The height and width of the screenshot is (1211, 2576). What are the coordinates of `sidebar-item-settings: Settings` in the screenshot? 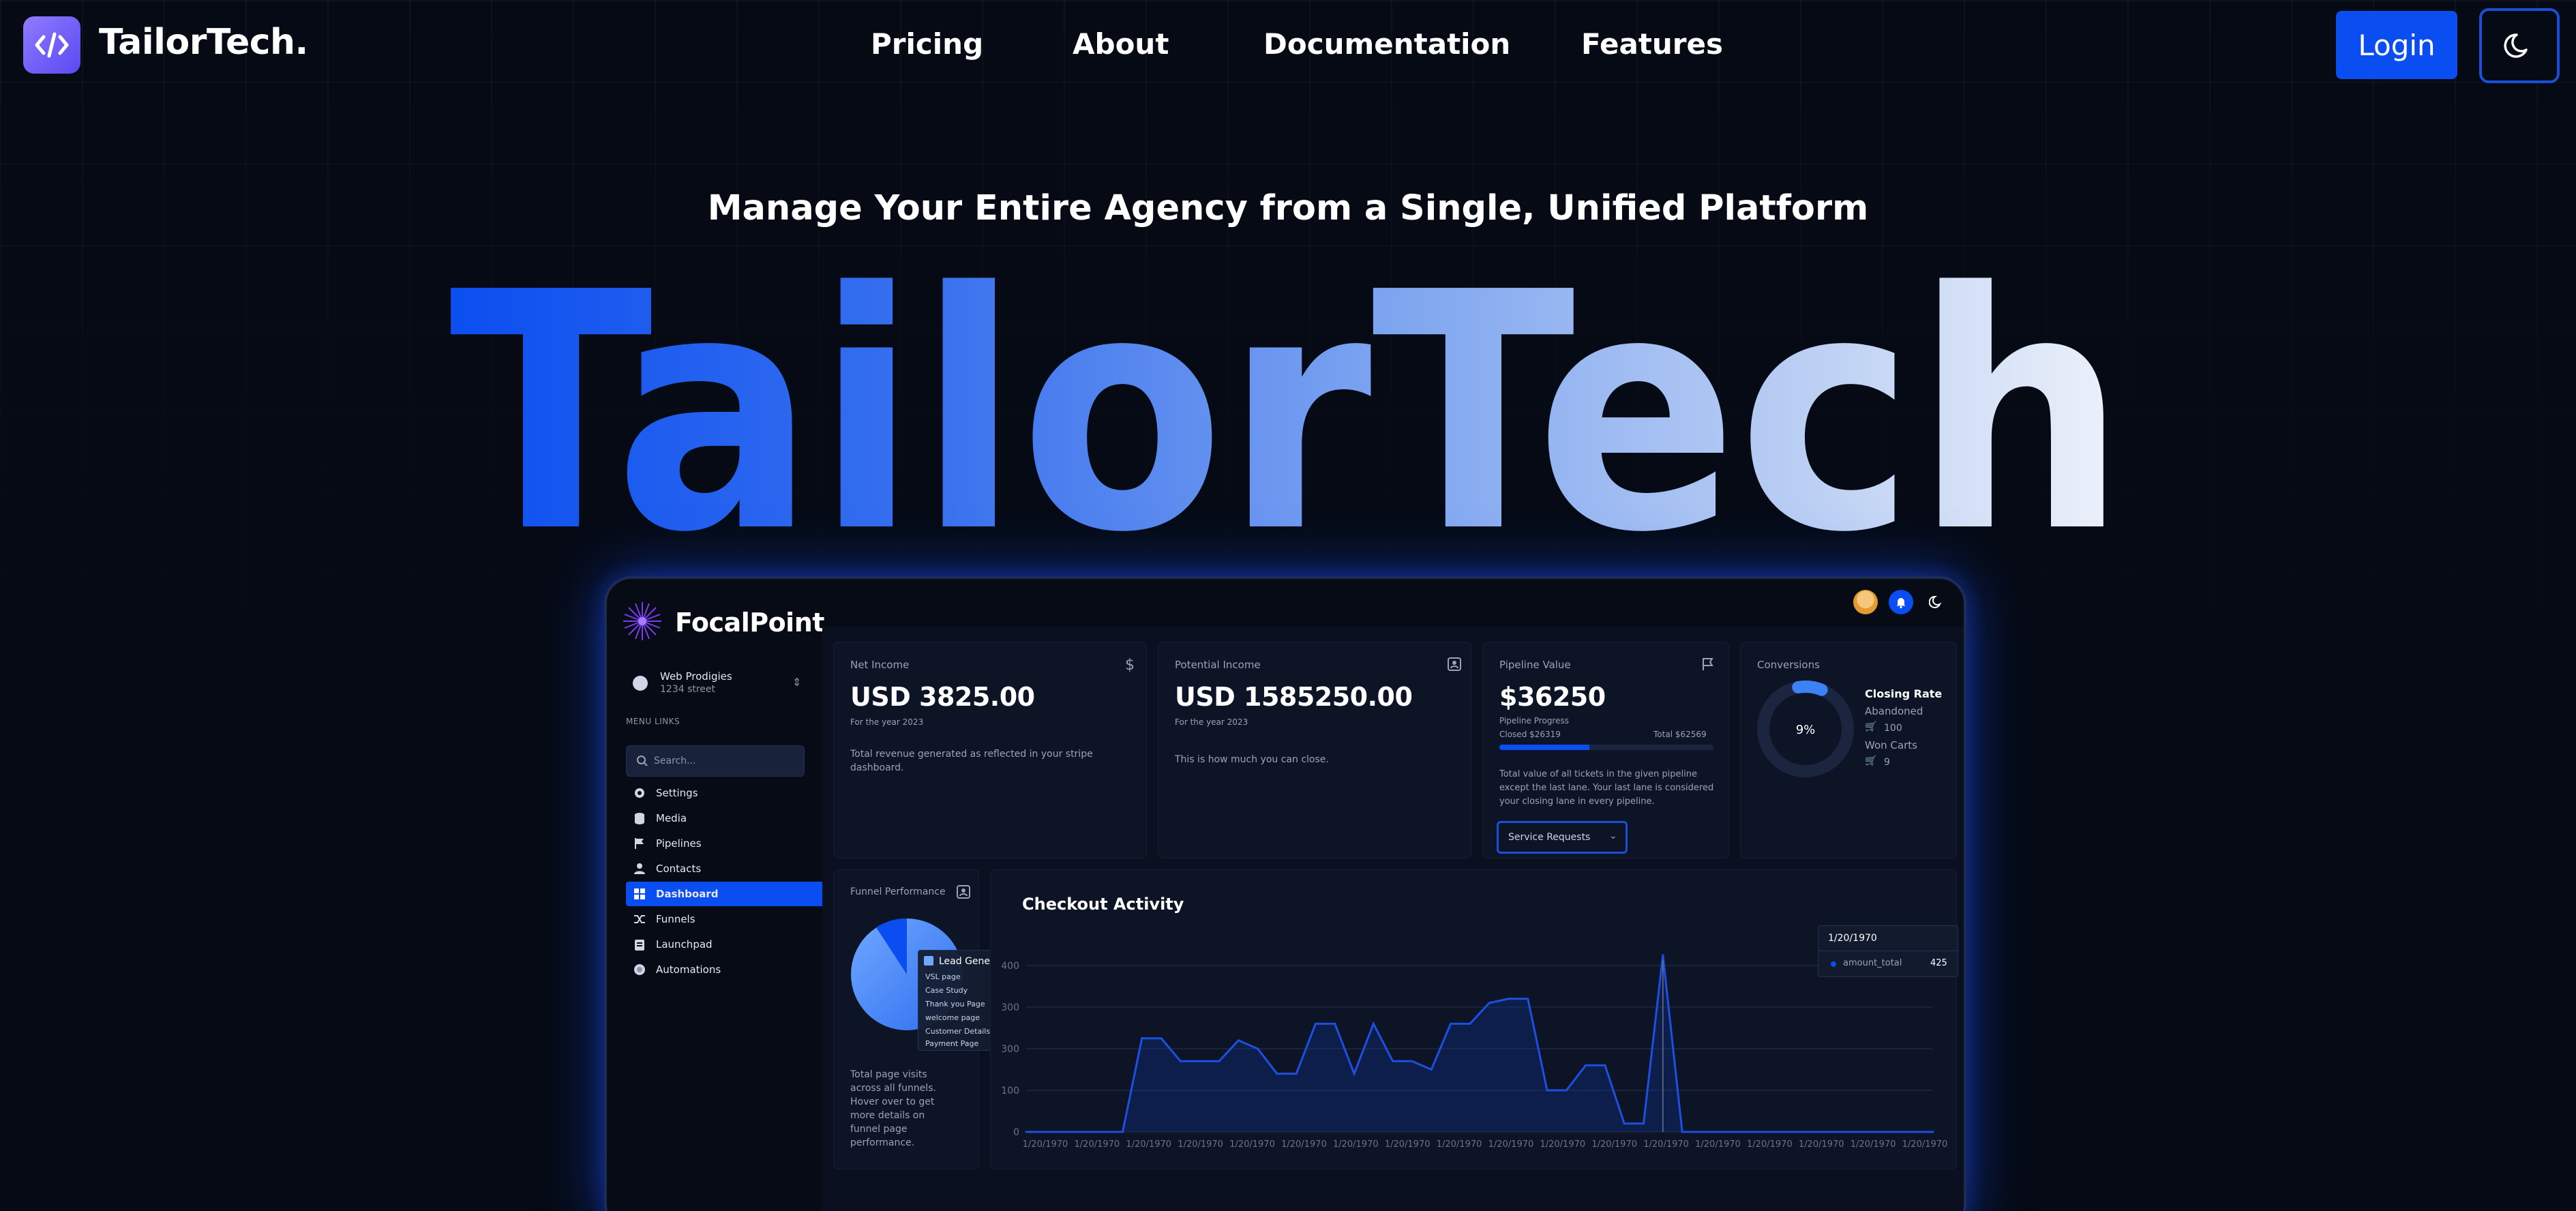 It's located at (725, 793).